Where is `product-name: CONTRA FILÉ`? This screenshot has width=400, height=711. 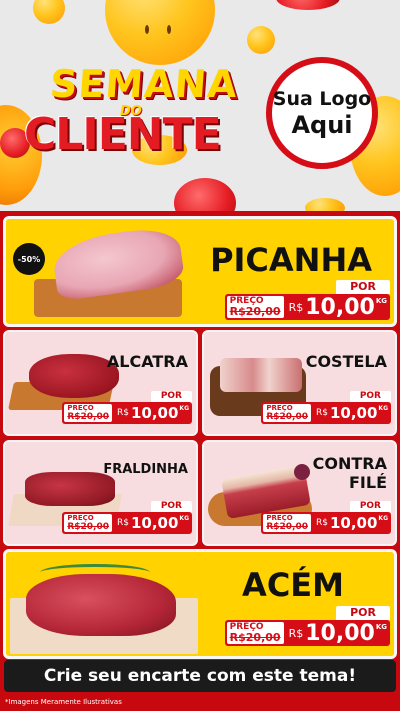
product-name: CONTRA FILÉ is located at coordinates (350, 473).